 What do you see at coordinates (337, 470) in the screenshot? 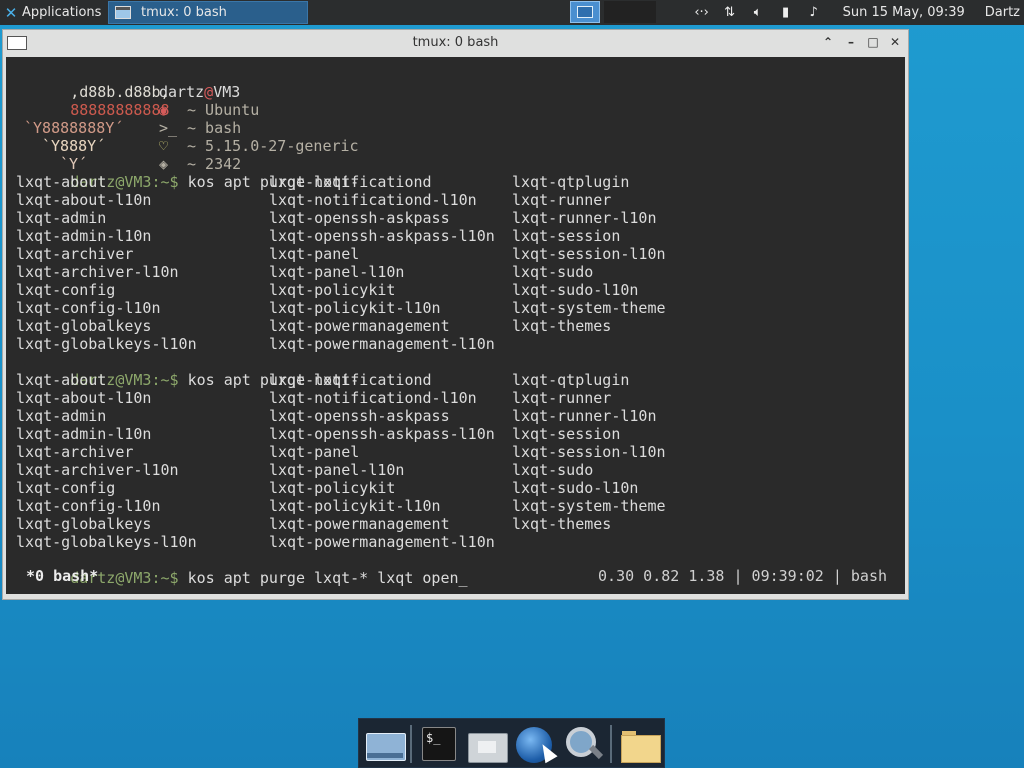
I see `completion-item: lxqt-panel-l10n` at bounding box center [337, 470].